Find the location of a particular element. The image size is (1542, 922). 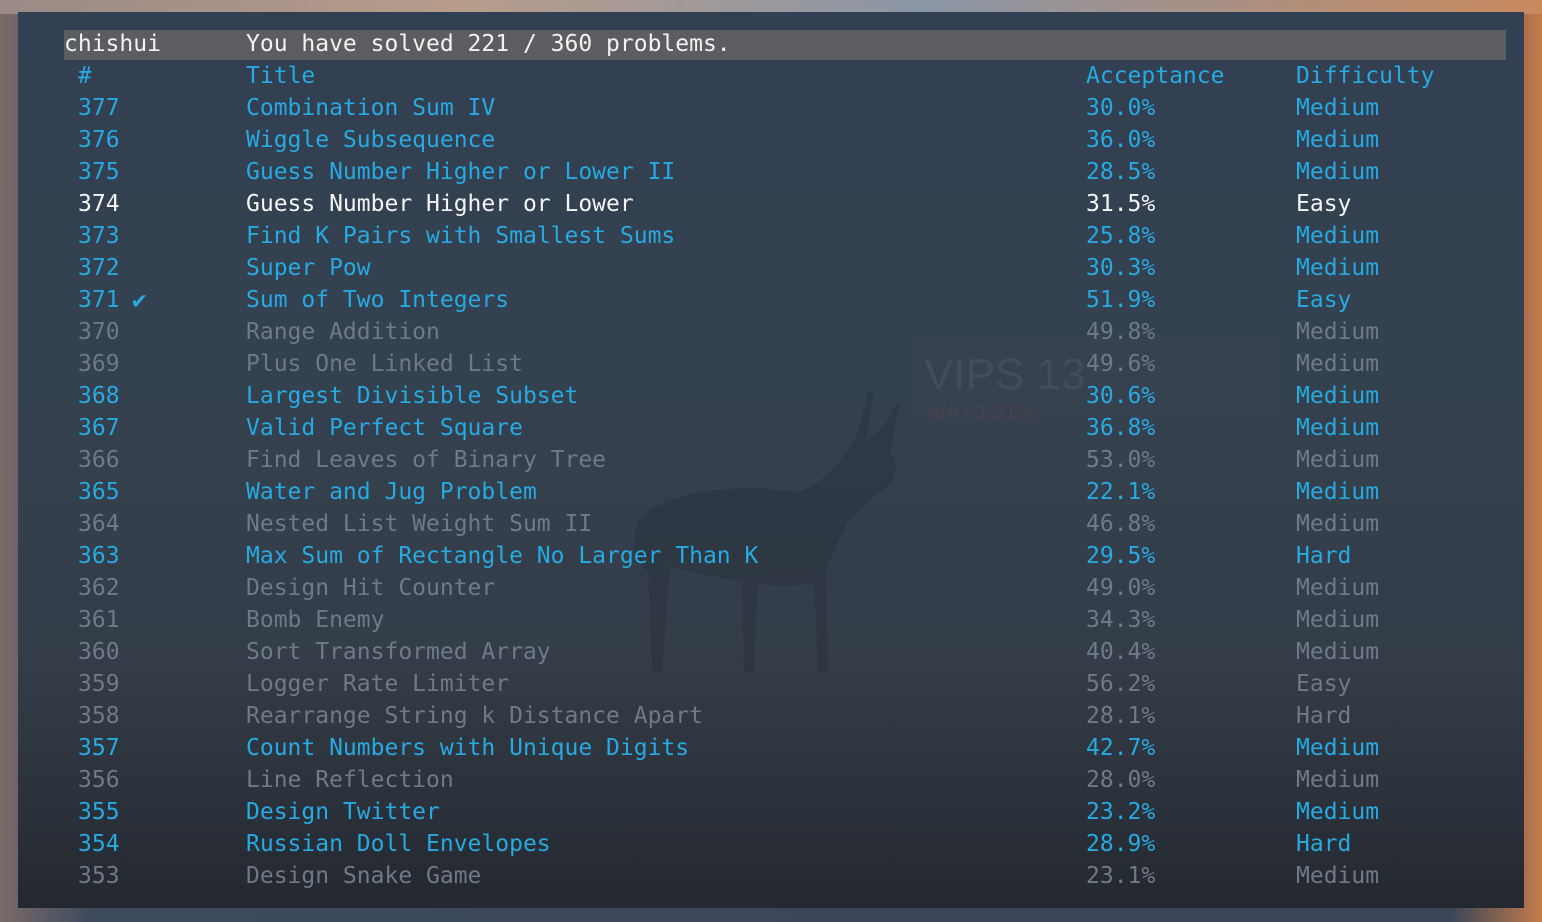

problem-title: Design Hit Counter is located at coordinates (371, 588).